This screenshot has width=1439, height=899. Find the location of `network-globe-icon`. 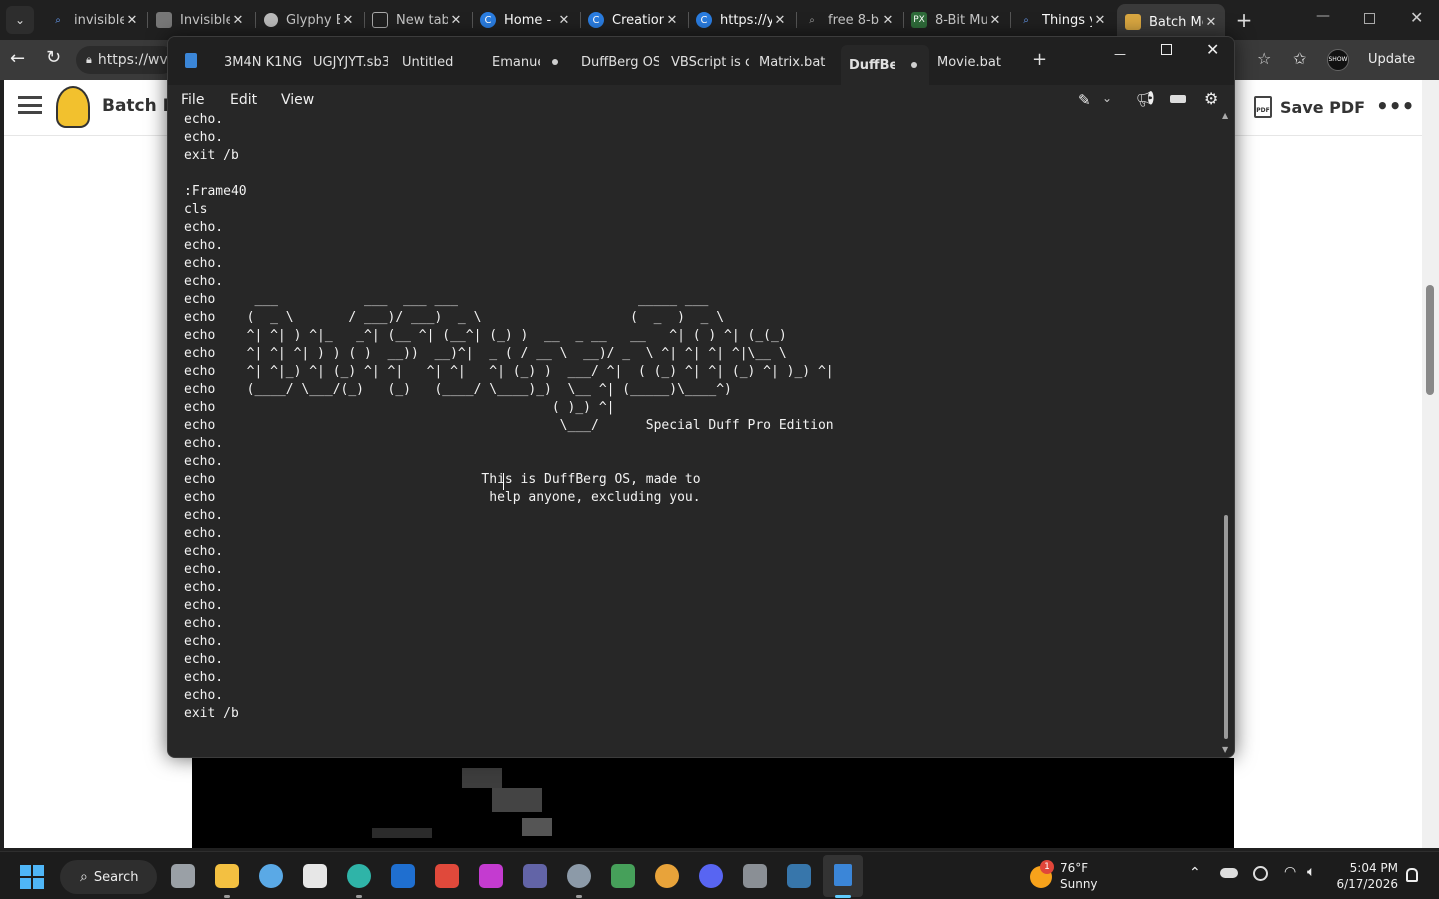

network-globe-icon is located at coordinates (1260, 873).